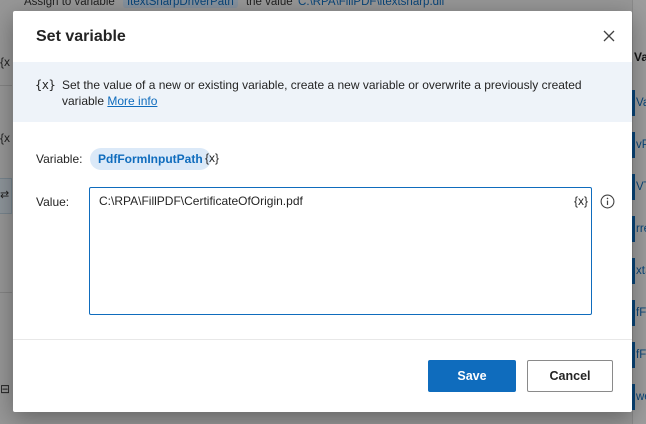 The image size is (646, 424). Describe the element at coordinates (81, 36) in the screenshot. I see `dialog-title: Set variable` at that location.